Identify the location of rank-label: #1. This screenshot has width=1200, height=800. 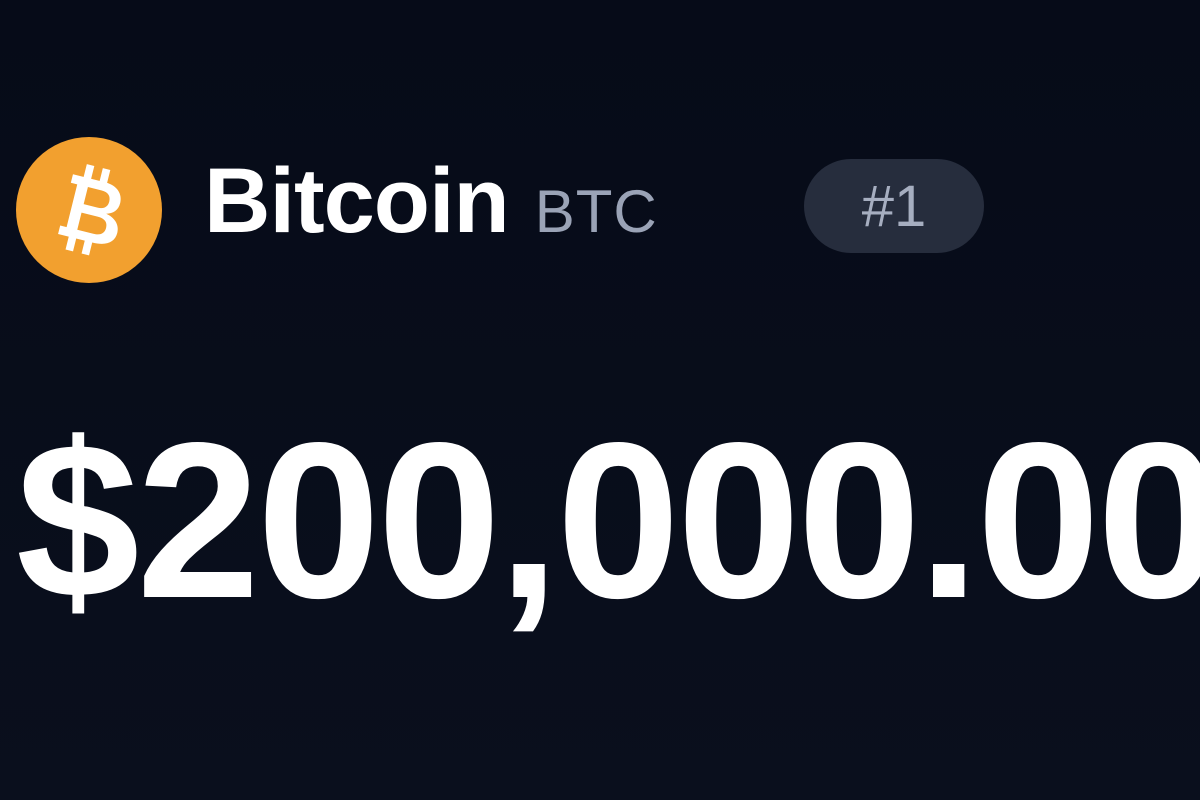
(894, 206).